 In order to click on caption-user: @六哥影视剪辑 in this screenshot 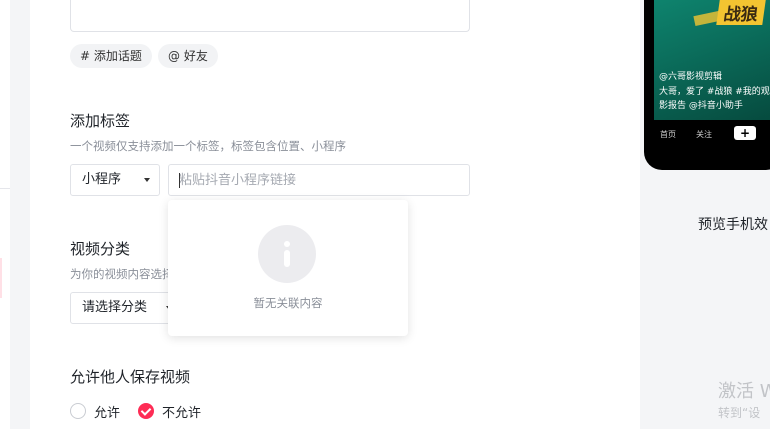, I will do `click(691, 77)`.